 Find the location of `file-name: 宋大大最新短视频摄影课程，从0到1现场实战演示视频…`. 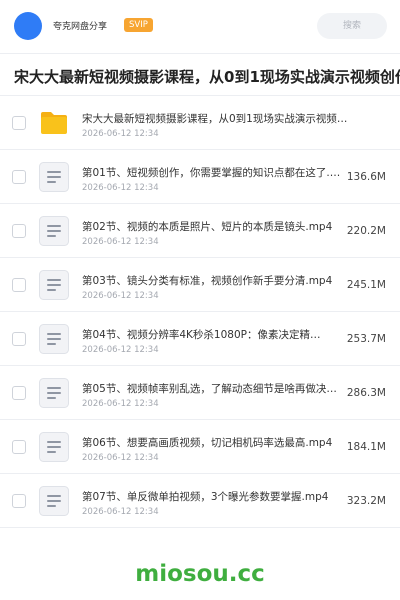

file-name: 宋大大最新短视频摄影课程，从0到1现场实战演示视频… is located at coordinates (215, 119).